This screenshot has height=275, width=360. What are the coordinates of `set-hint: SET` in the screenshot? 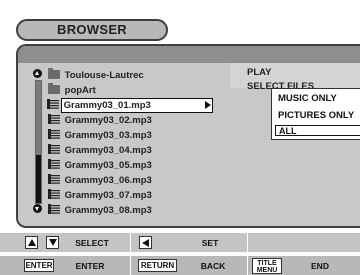 It's located at (210, 243).